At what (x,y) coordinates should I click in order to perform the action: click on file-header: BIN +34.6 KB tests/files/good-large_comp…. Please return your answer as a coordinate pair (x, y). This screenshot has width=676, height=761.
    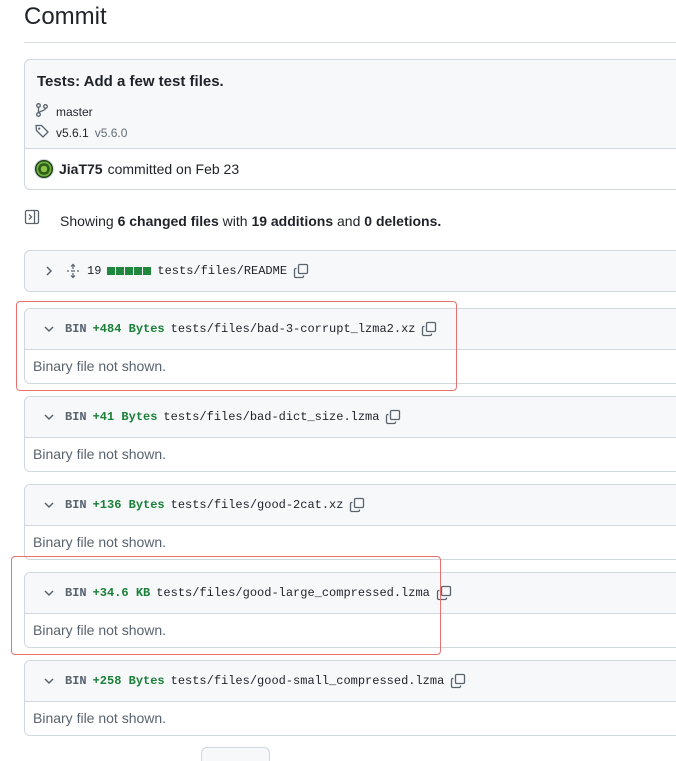
    Looking at the image, I should click on (350, 593).